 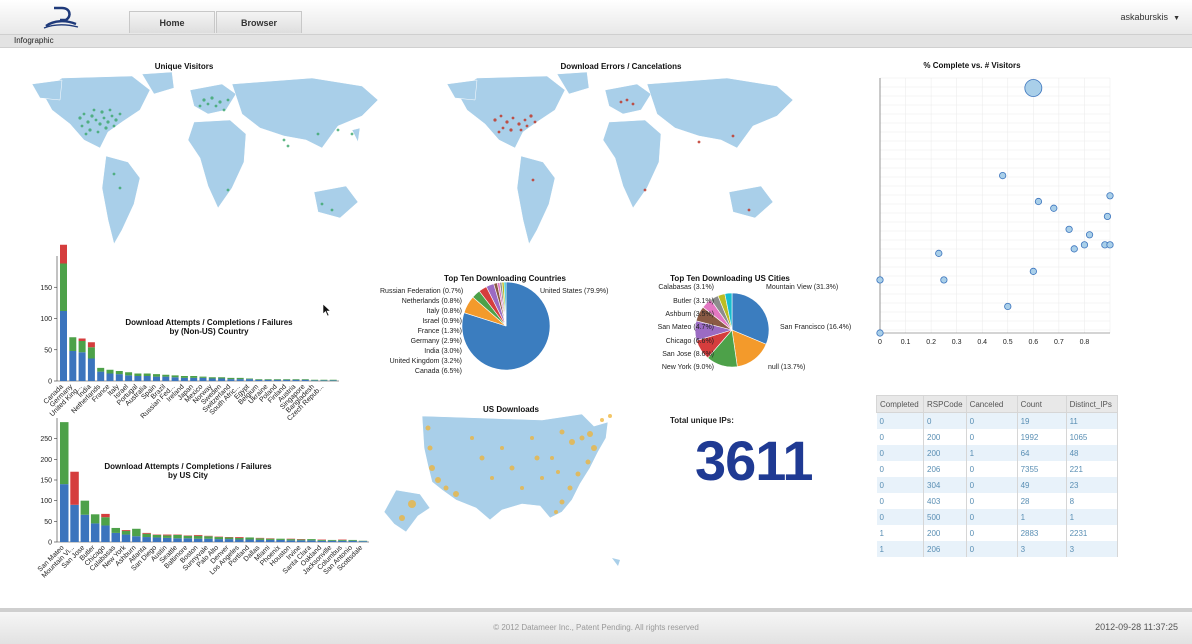 What do you see at coordinates (997, 517) in the screenshot?
I see `table-row: 0500011` at bounding box center [997, 517].